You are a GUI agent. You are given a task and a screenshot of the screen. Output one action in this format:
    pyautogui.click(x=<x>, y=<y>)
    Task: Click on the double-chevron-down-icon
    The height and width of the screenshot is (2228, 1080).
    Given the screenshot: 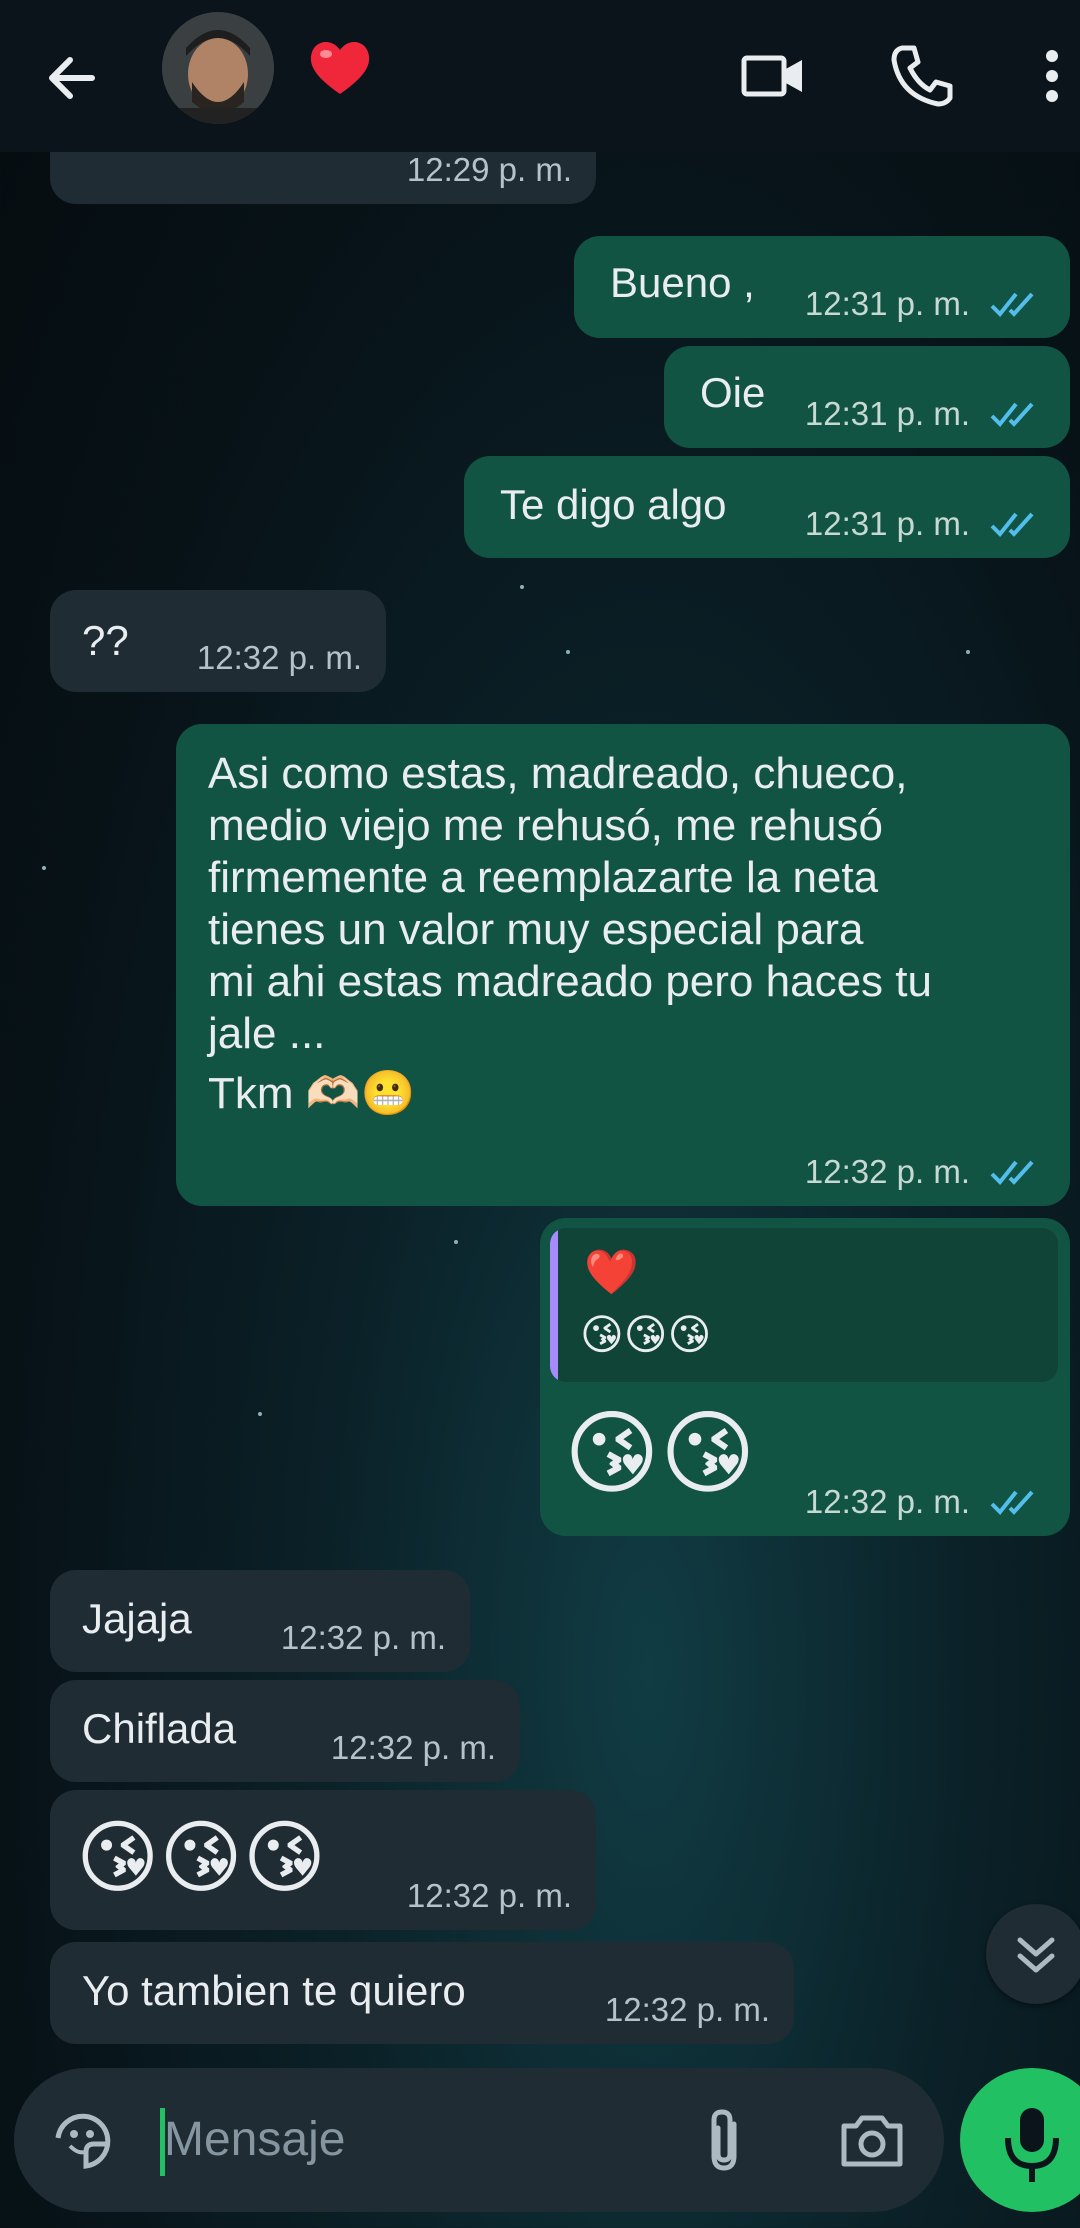 What is the action you would take?
    pyautogui.click(x=1036, y=1955)
    